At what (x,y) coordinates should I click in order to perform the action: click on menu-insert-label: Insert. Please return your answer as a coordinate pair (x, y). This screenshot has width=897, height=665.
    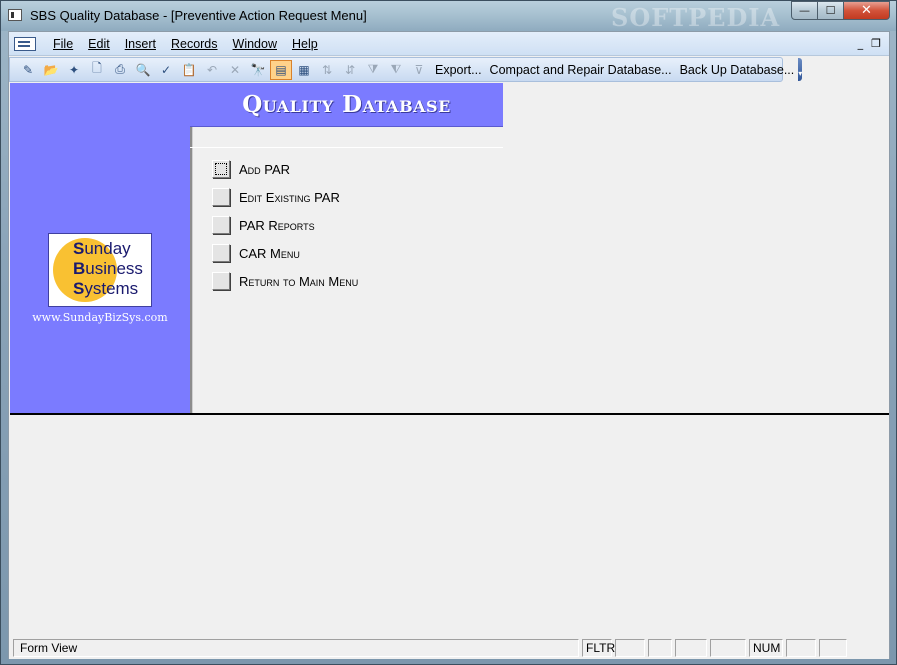
    Looking at the image, I should click on (140, 43).